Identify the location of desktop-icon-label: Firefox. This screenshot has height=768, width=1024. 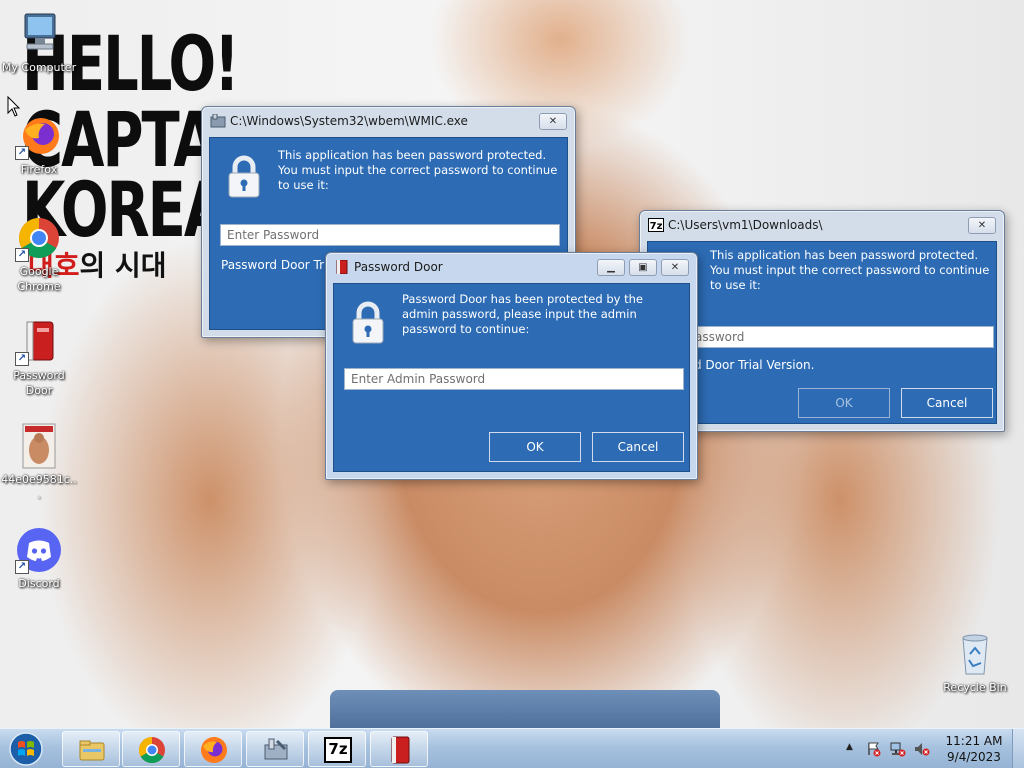
(39, 169).